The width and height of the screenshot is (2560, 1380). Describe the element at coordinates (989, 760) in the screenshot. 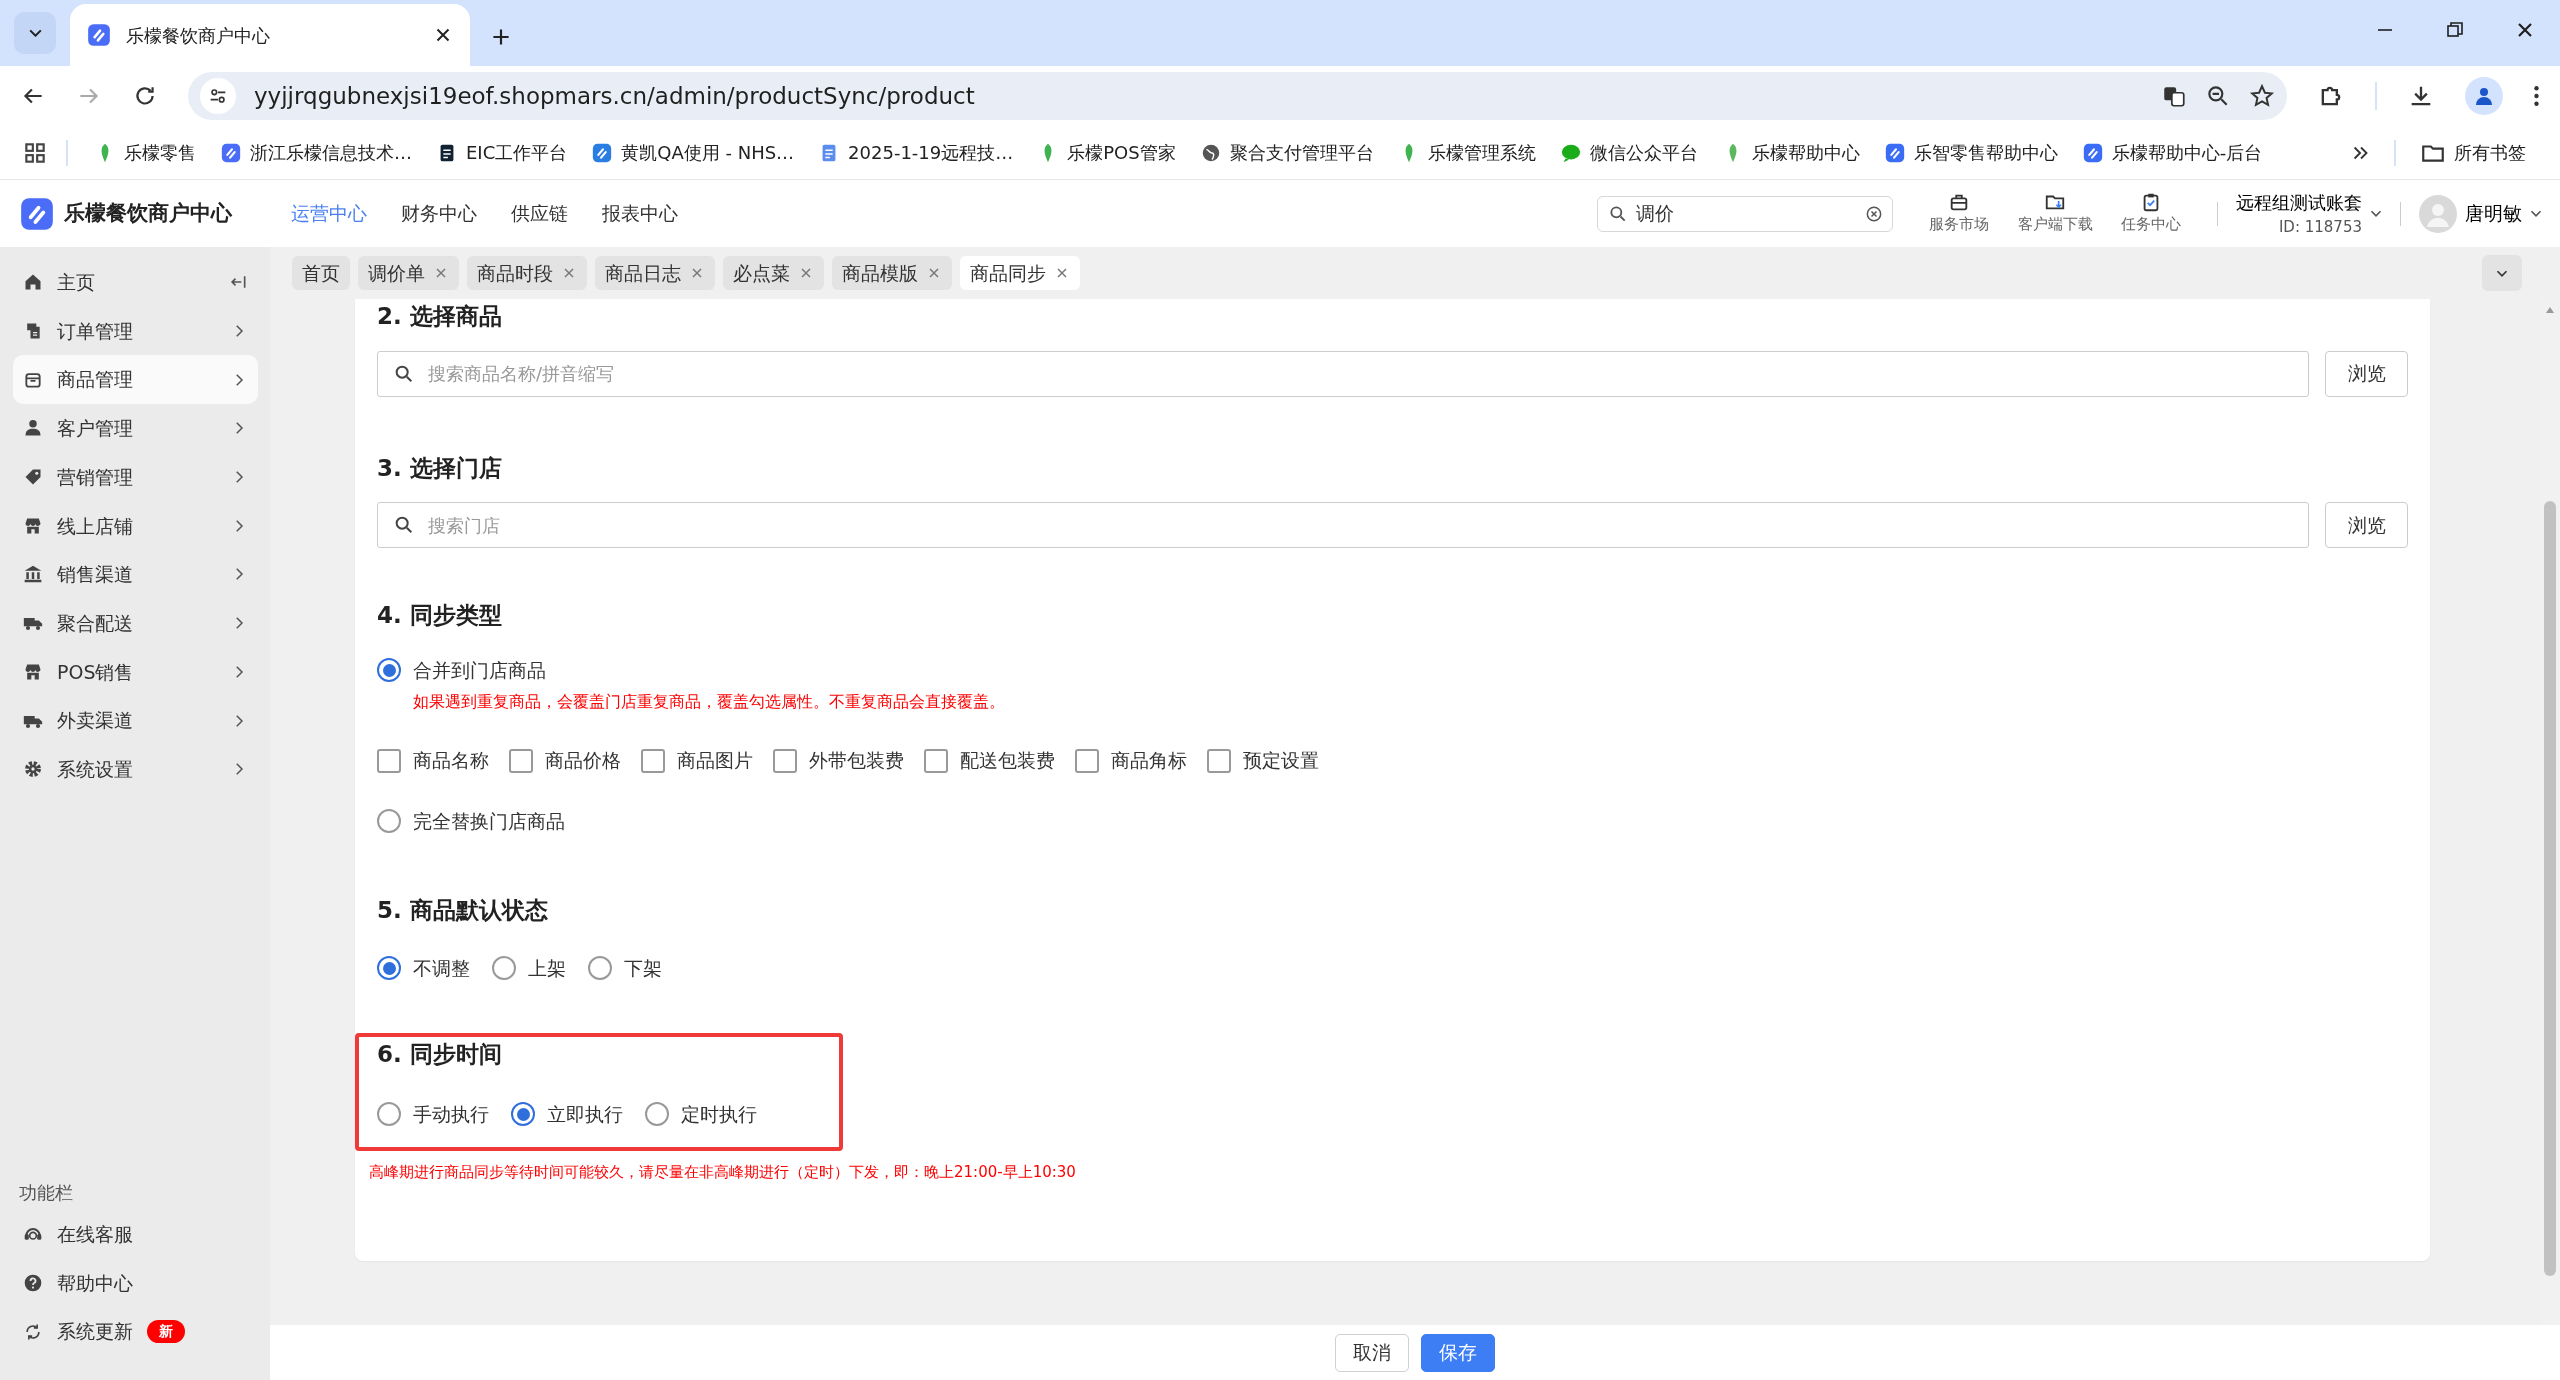

I see `checkbox-option: 配送包装费` at that location.